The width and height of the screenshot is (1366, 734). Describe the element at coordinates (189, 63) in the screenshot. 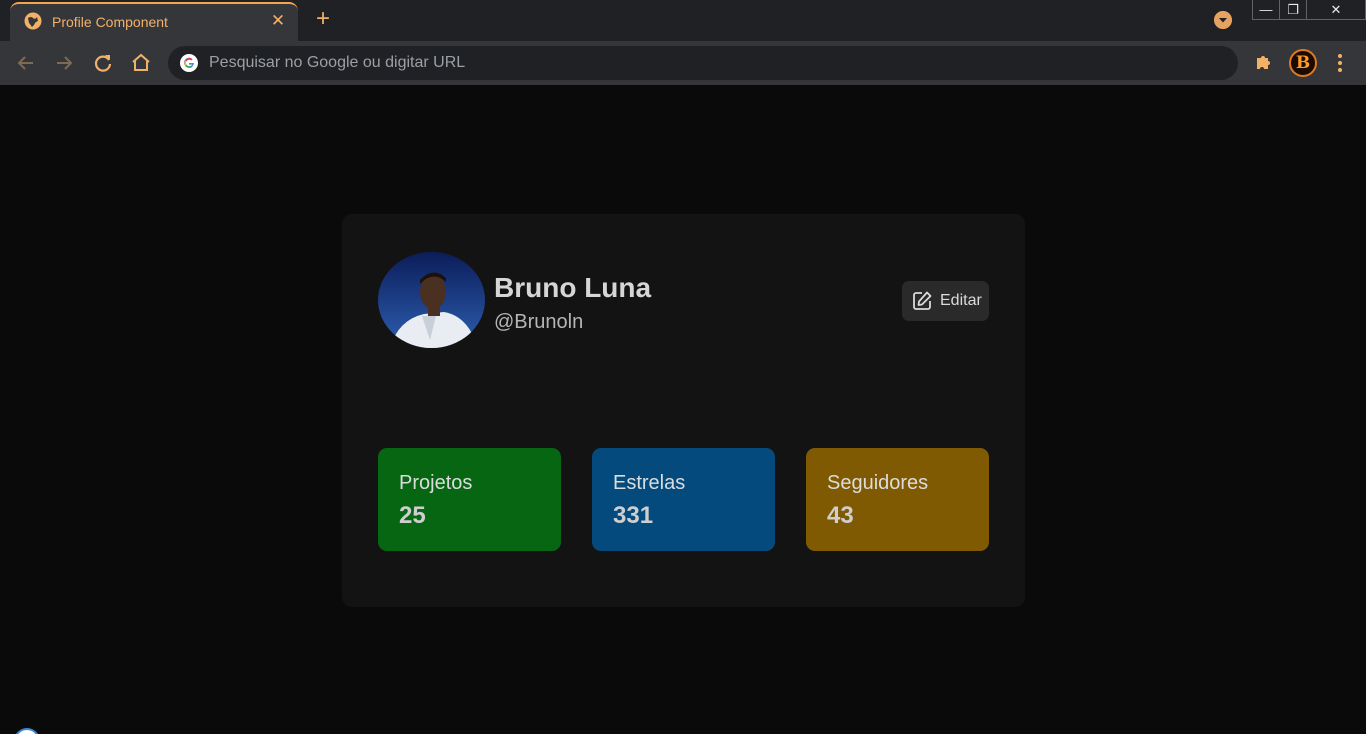

I see `google-g-icon` at that location.